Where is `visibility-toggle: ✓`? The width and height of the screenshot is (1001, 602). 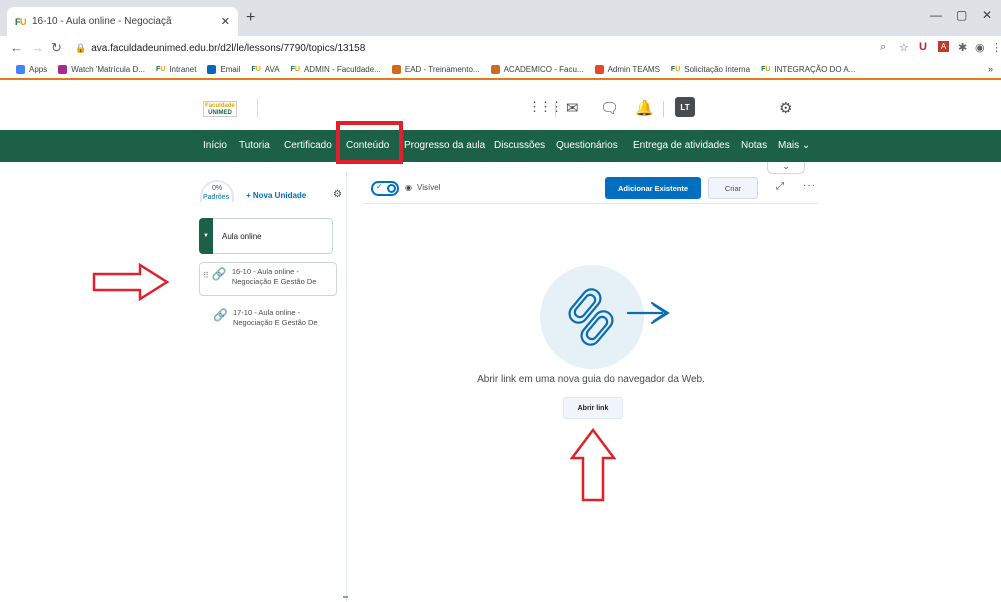
visibility-toggle: ✓ is located at coordinates (385, 188).